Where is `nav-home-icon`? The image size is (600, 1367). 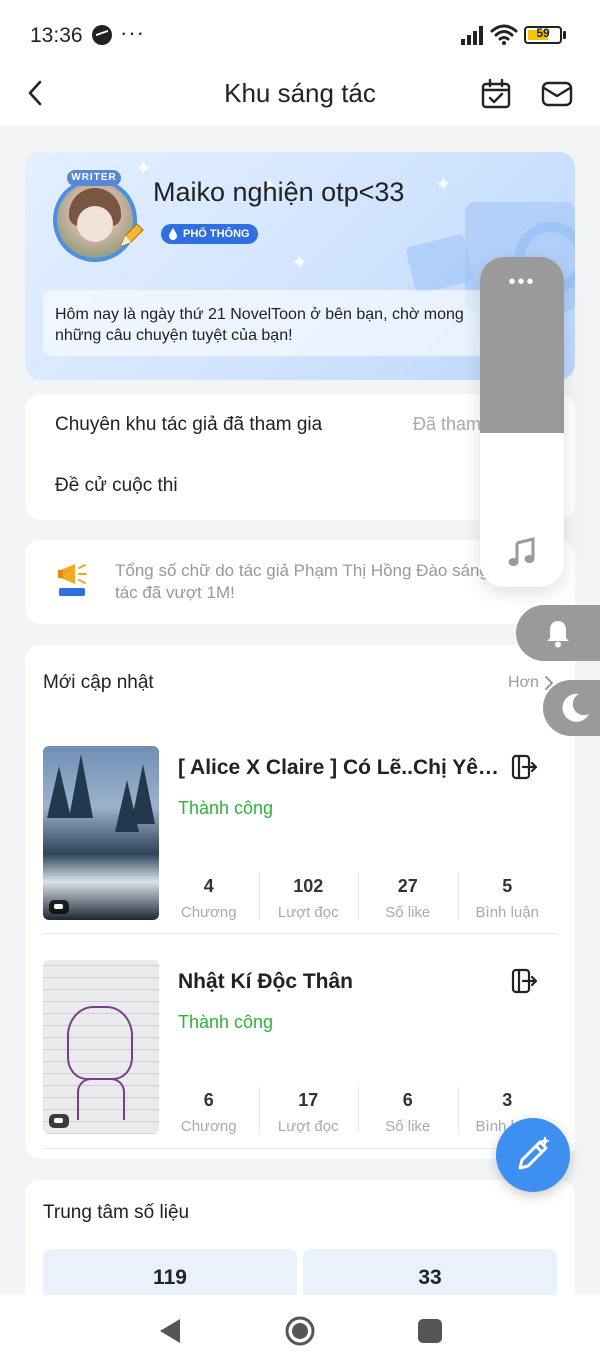
nav-home-icon is located at coordinates (300, 1331).